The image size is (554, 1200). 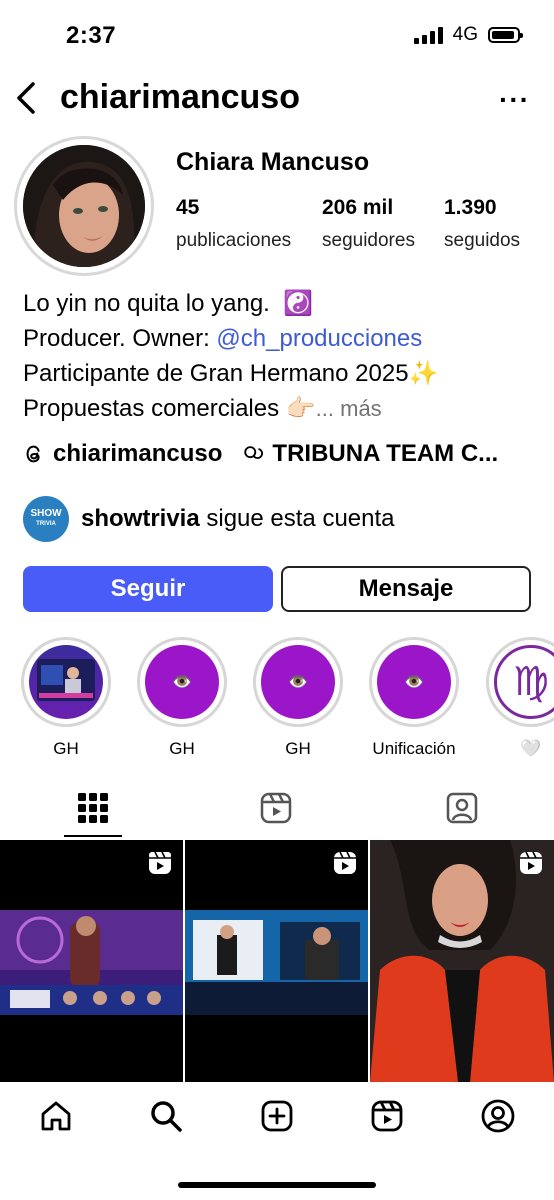 What do you see at coordinates (368, 224) in the screenshot?
I see `stat-followers: 206 mil seguidores` at bounding box center [368, 224].